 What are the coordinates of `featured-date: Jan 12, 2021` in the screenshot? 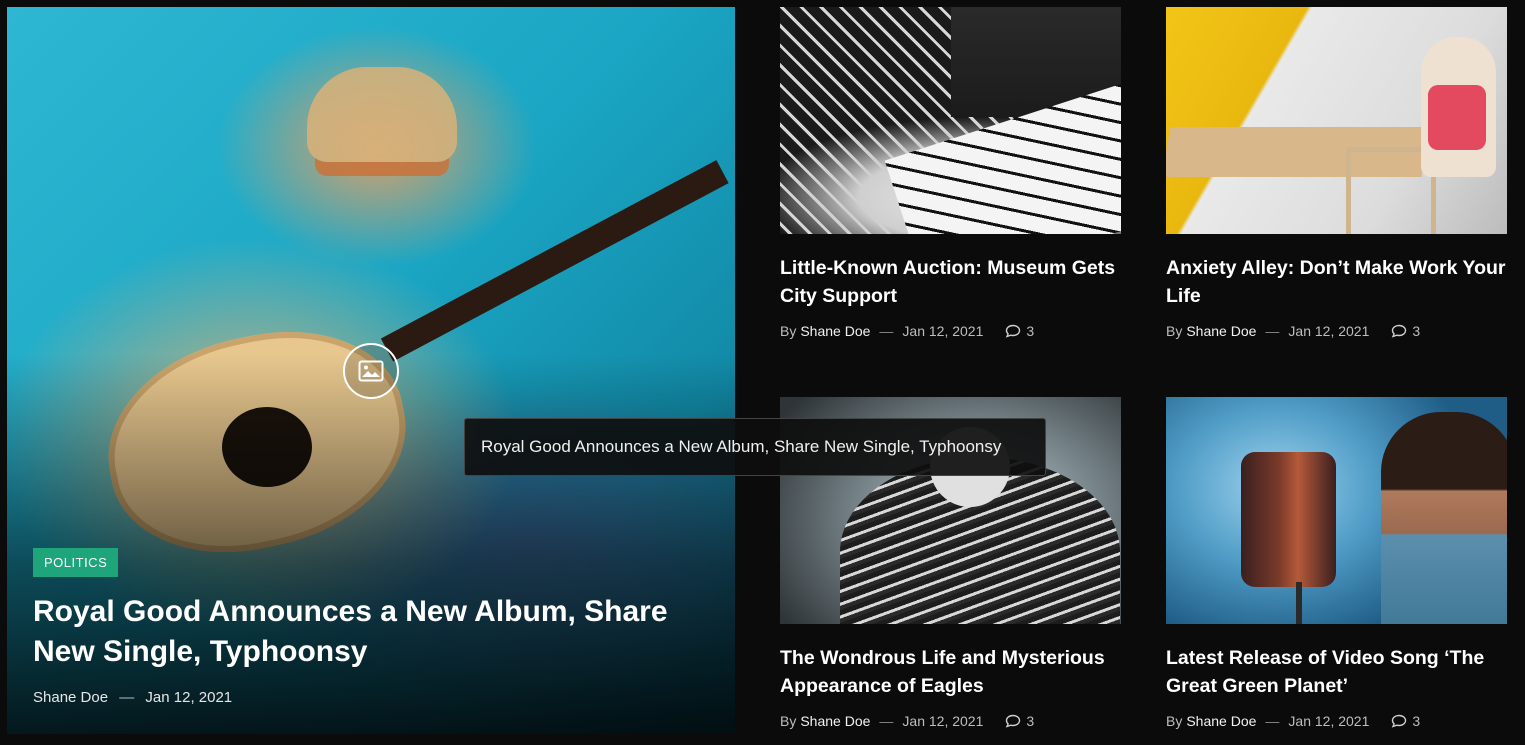 It's located at (189, 697).